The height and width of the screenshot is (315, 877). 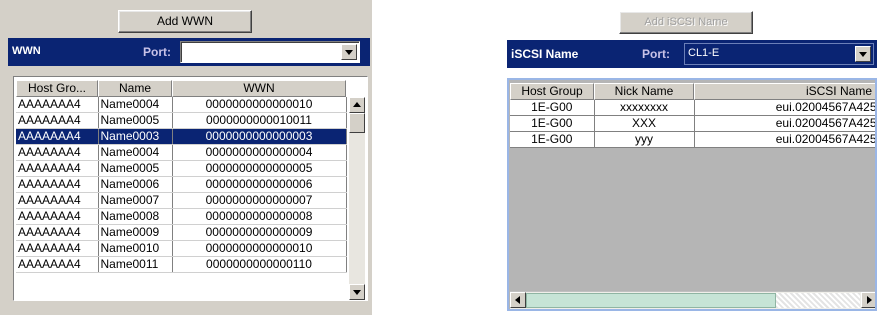 What do you see at coordinates (259, 168) in the screenshot?
I see `cell-wwn: 0000000000000005` at bounding box center [259, 168].